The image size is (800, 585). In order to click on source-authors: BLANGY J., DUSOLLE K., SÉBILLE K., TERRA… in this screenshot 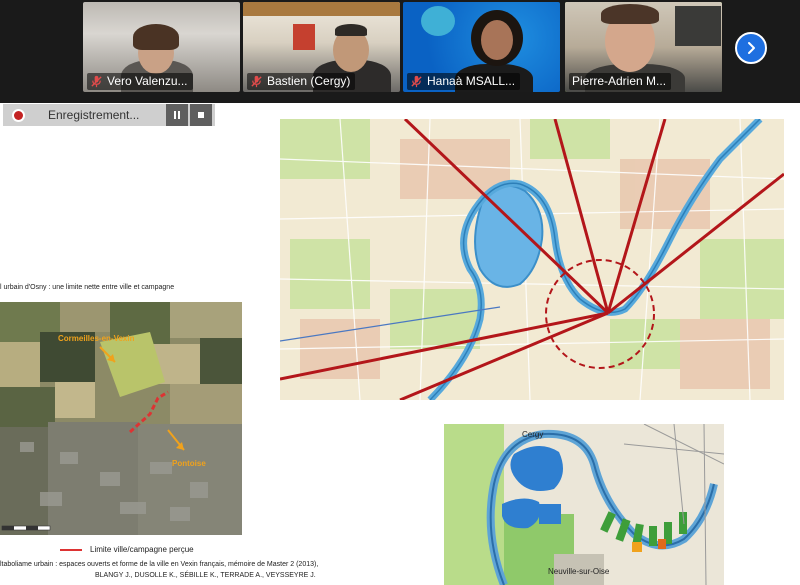, I will do `click(205, 575)`.